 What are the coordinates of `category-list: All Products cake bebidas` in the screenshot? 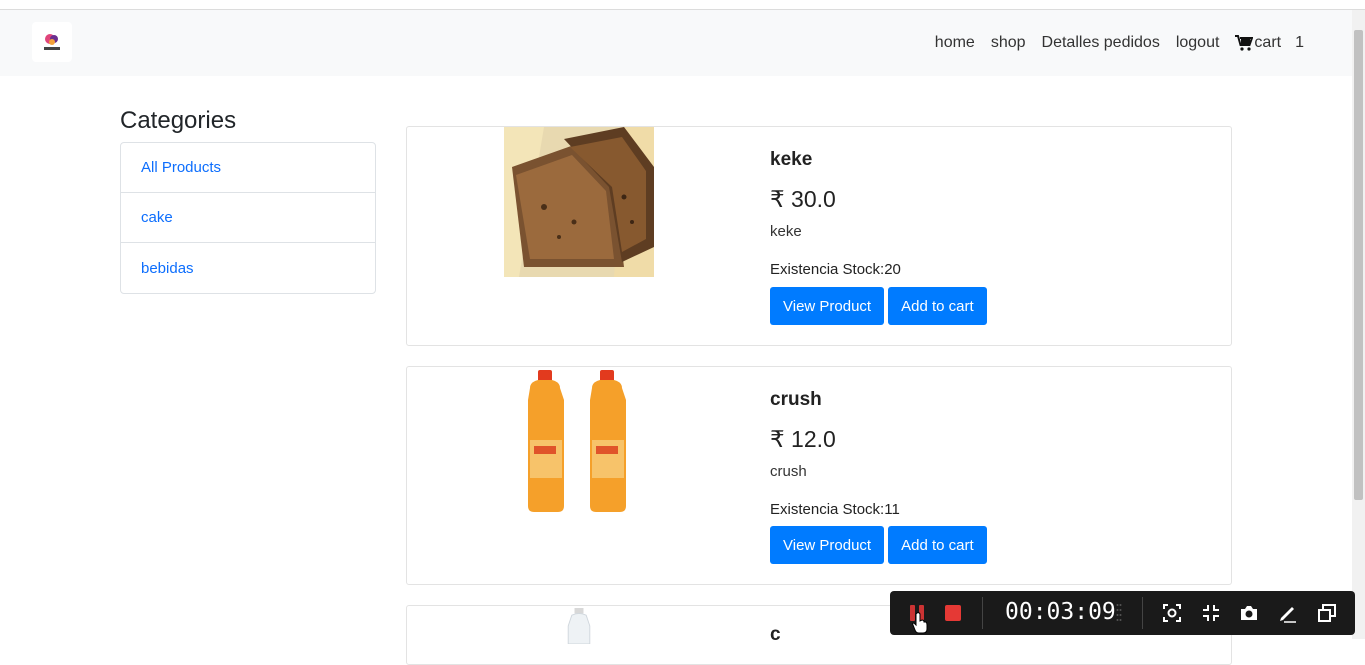 It's located at (248, 218).